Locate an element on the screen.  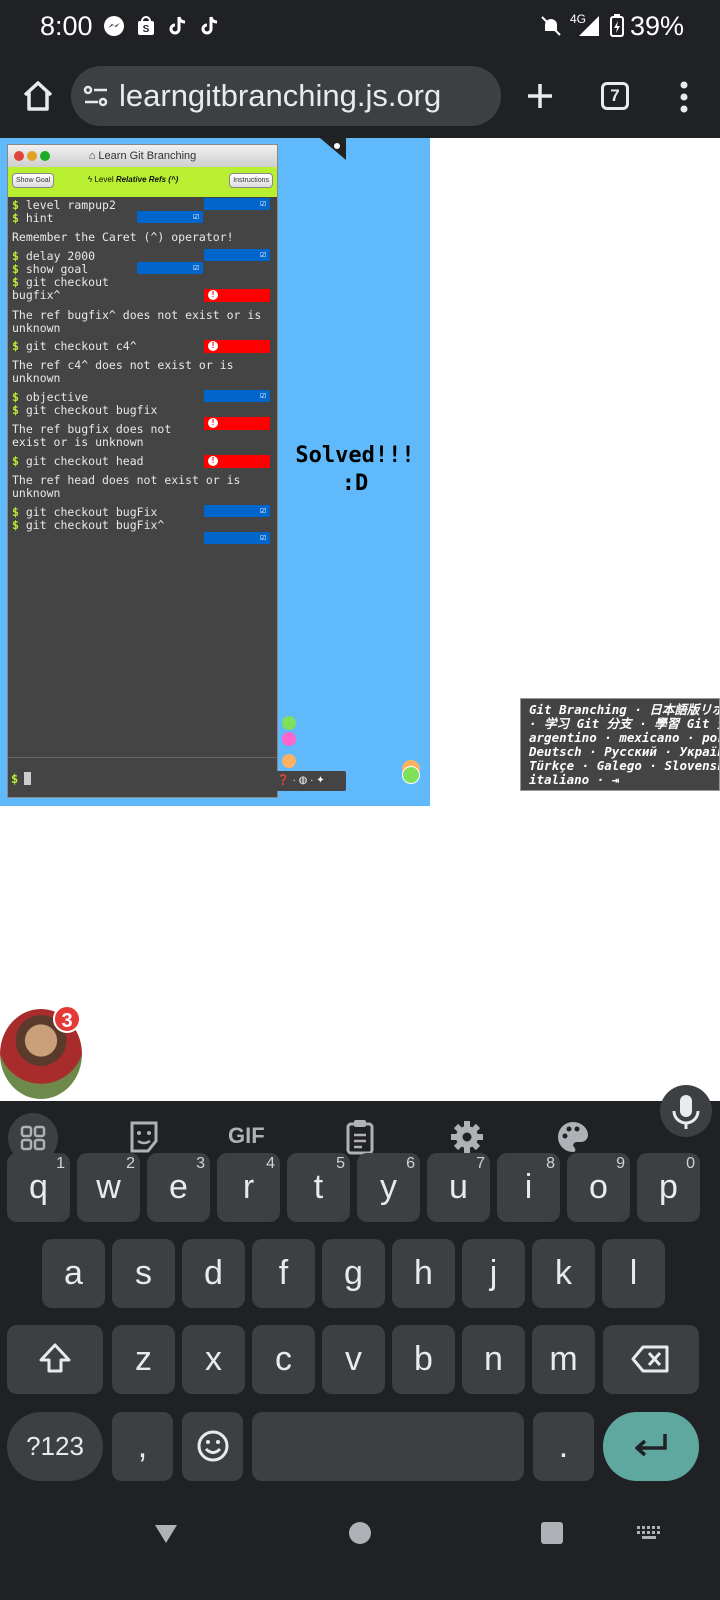
key-l: l is located at coordinates (633, 1273).